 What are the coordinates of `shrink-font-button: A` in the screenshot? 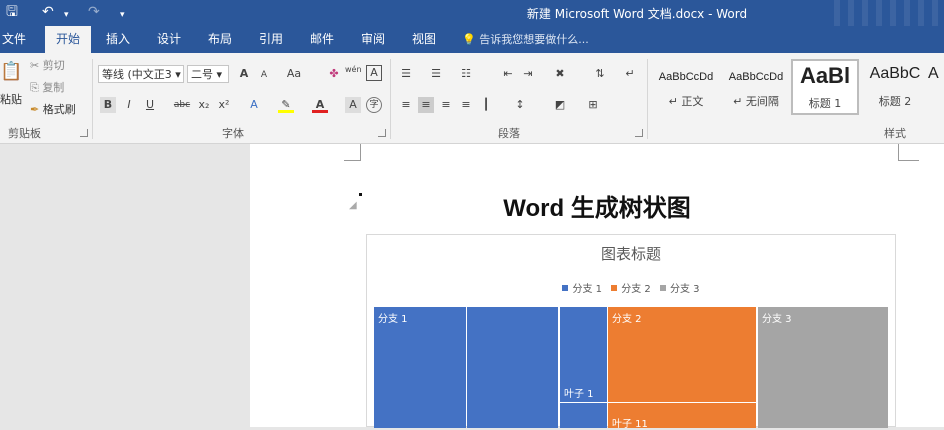 It's located at (264, 75).